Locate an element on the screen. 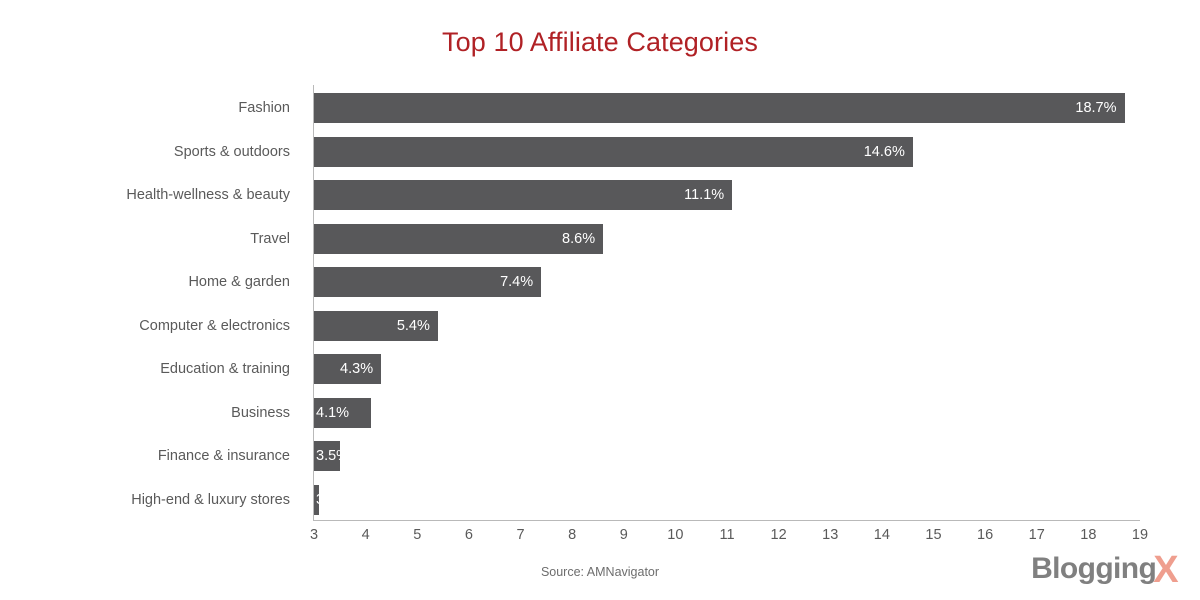  category-label: Health-wellness & beauty is located at coordinates (208, 195).